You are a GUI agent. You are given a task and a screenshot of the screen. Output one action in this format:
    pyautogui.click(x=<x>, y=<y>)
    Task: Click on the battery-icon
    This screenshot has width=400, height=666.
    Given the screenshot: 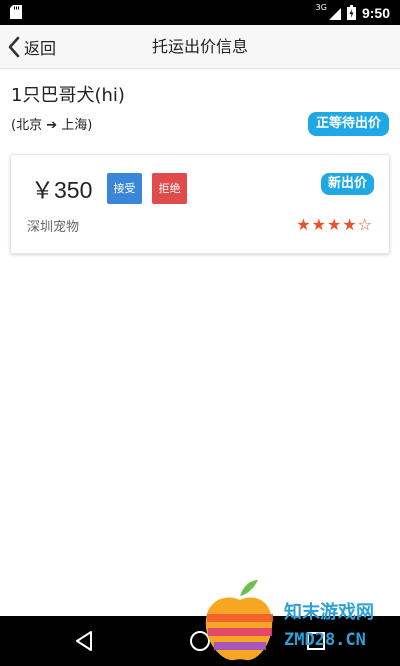 What is the action you would take?
    pyautogui.click(x=351, y=12)
    